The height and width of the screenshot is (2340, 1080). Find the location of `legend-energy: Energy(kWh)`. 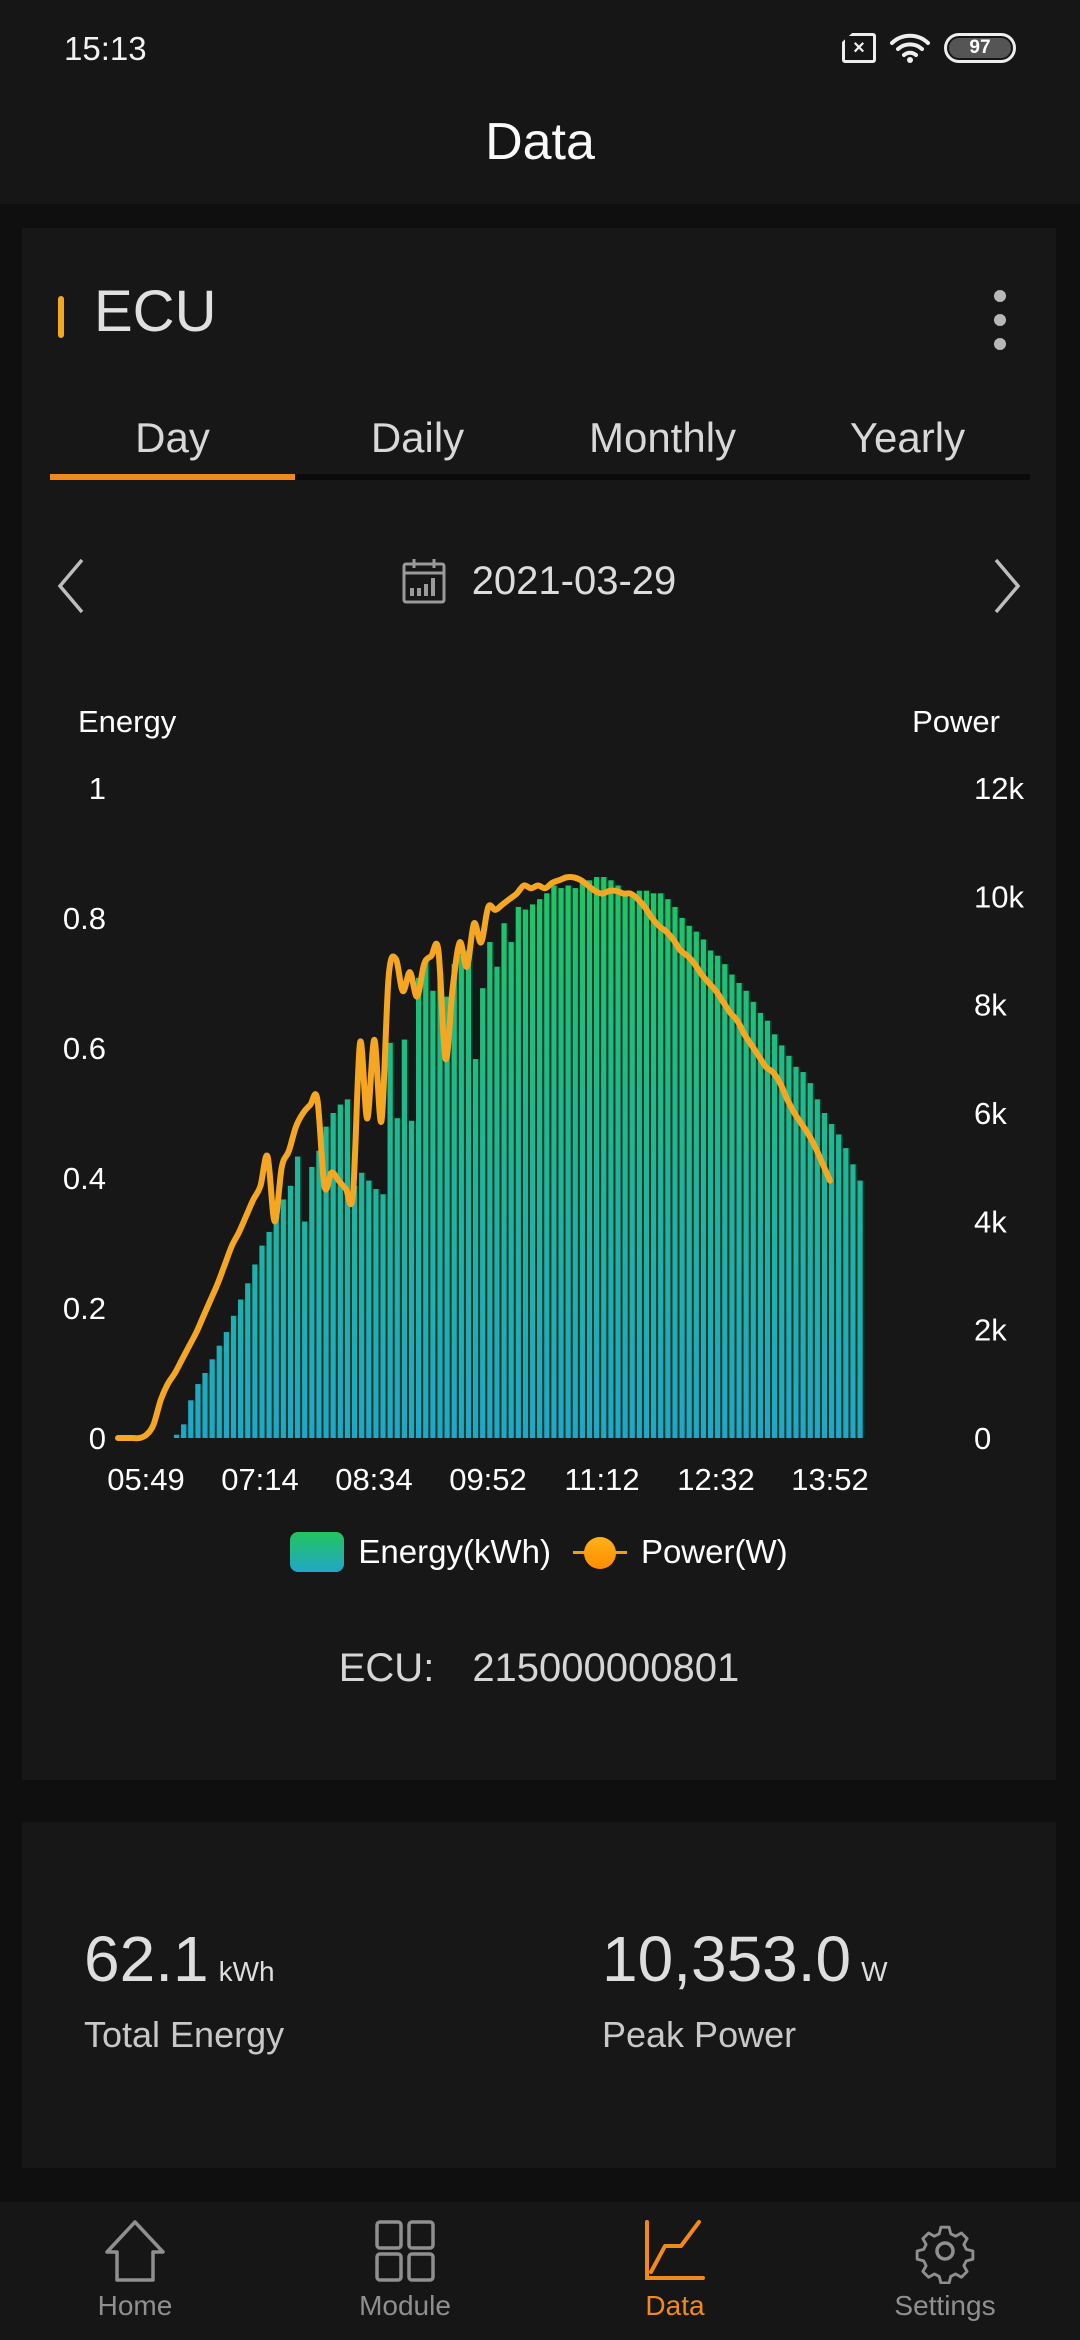

legend-energy: Energy(kWh) is located at coordinates (420, 1552).